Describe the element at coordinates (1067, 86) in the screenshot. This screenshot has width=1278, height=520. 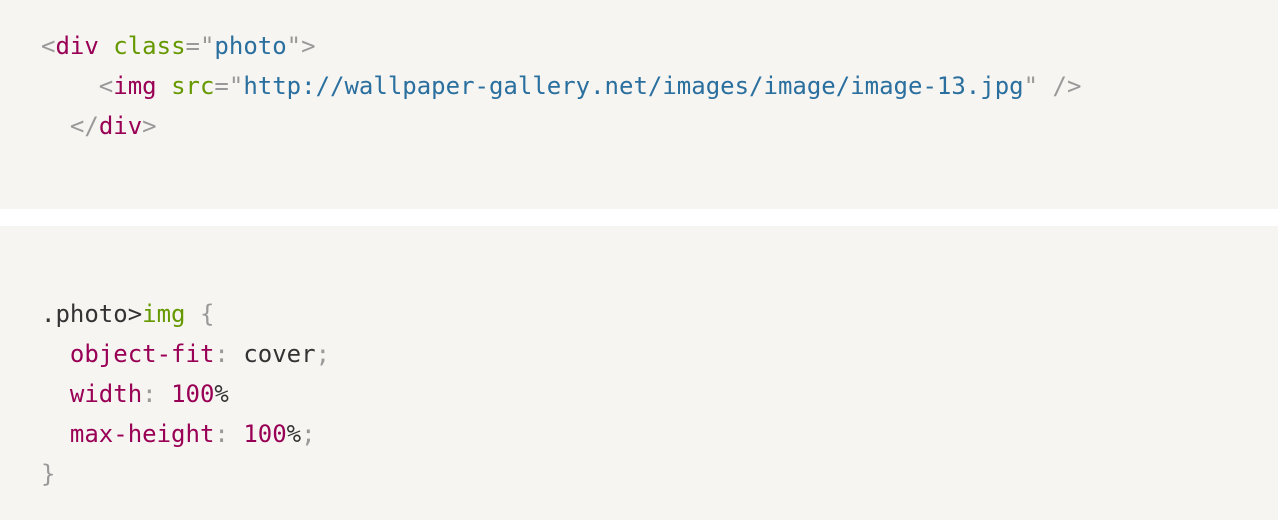
I see `self-close: />` at that location.